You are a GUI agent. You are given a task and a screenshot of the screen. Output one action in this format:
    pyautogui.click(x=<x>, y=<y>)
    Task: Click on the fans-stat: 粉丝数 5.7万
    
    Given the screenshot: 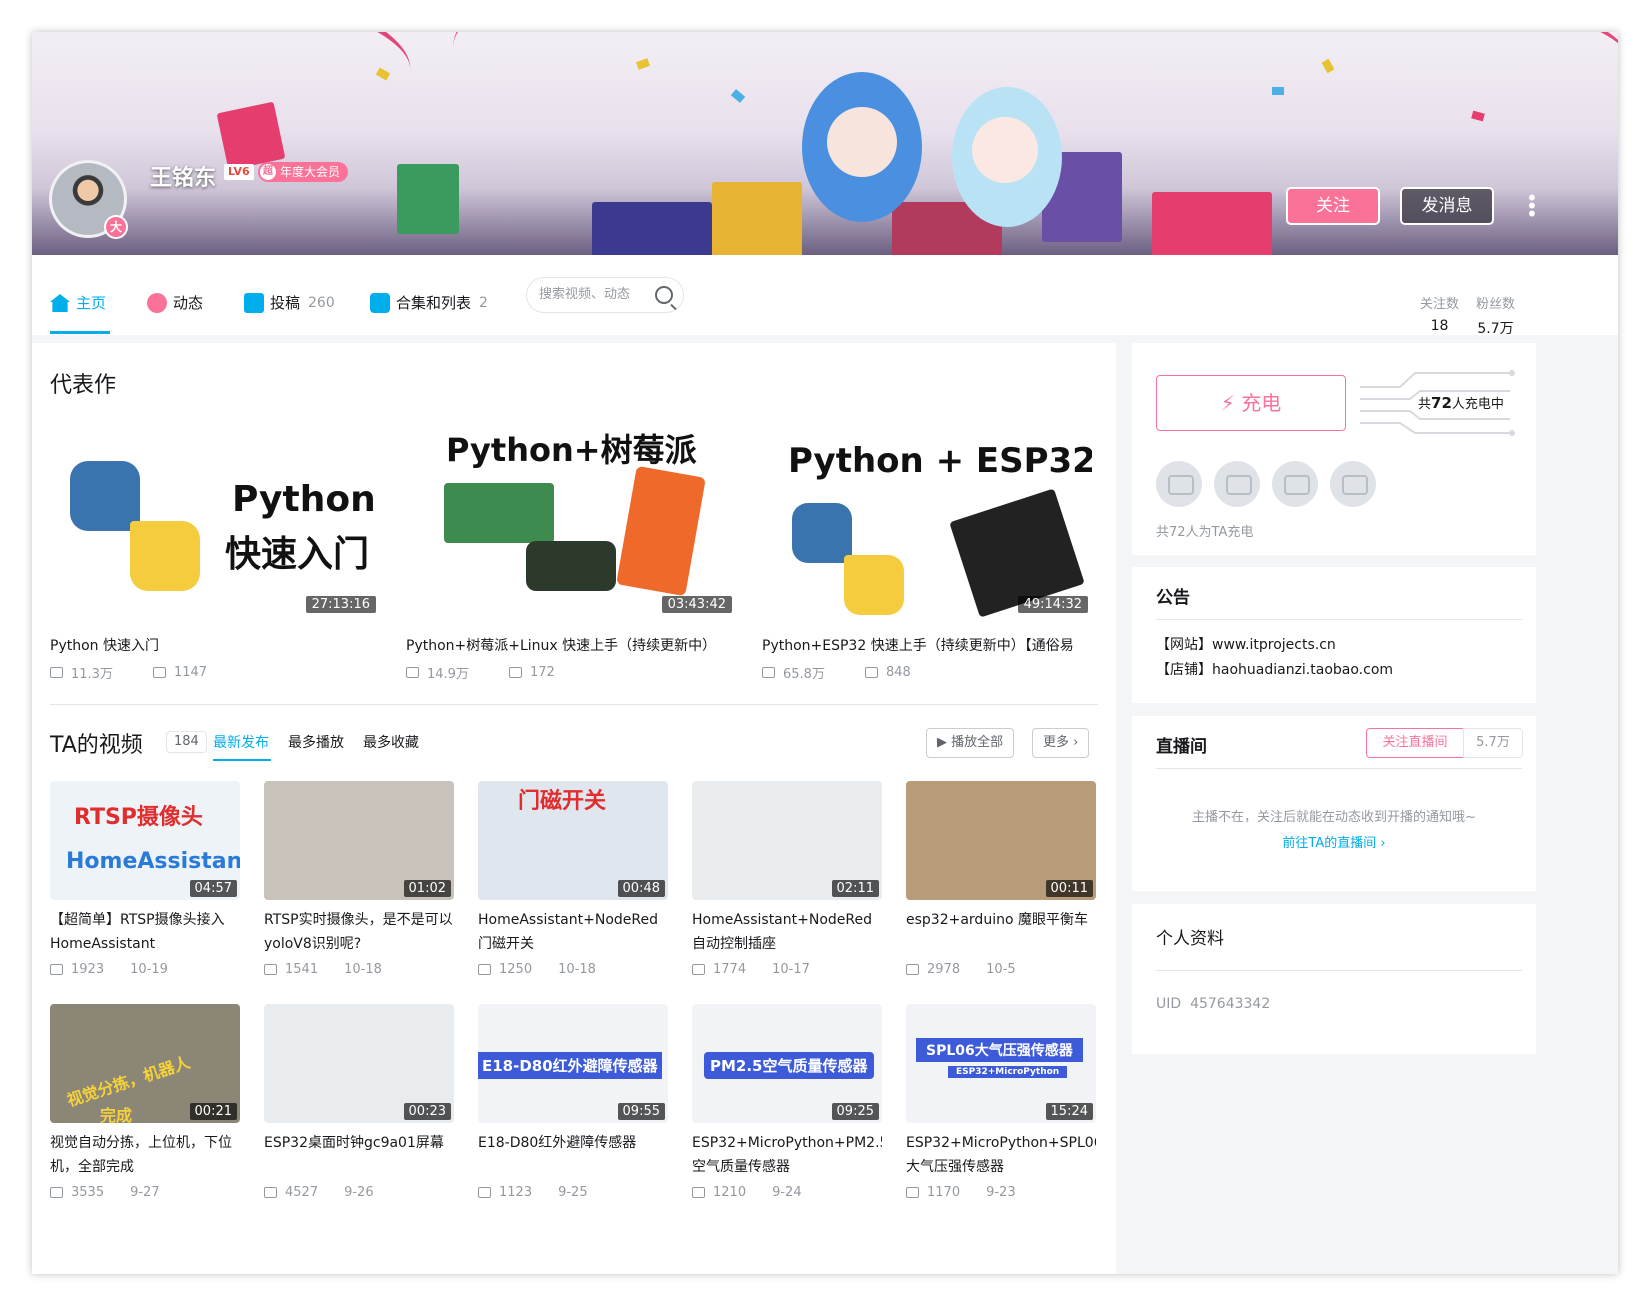 What is the action you would take?
    pyautogui.click(x=1495, y=315)
    